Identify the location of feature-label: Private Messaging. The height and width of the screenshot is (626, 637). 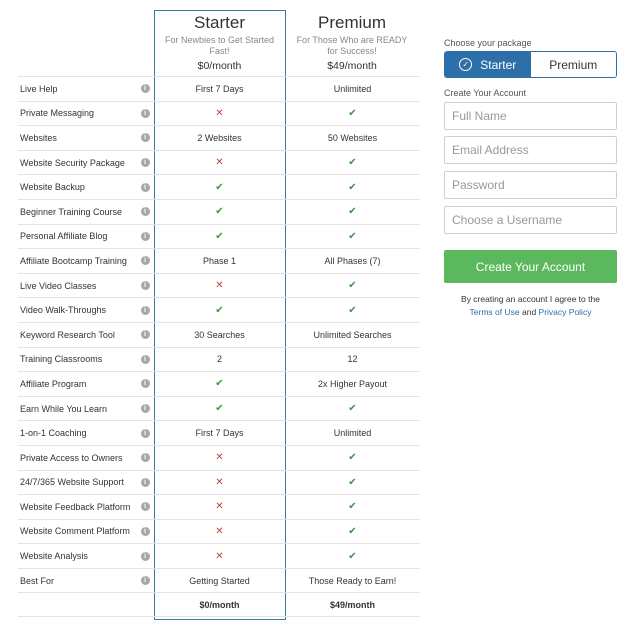
(57, 113).